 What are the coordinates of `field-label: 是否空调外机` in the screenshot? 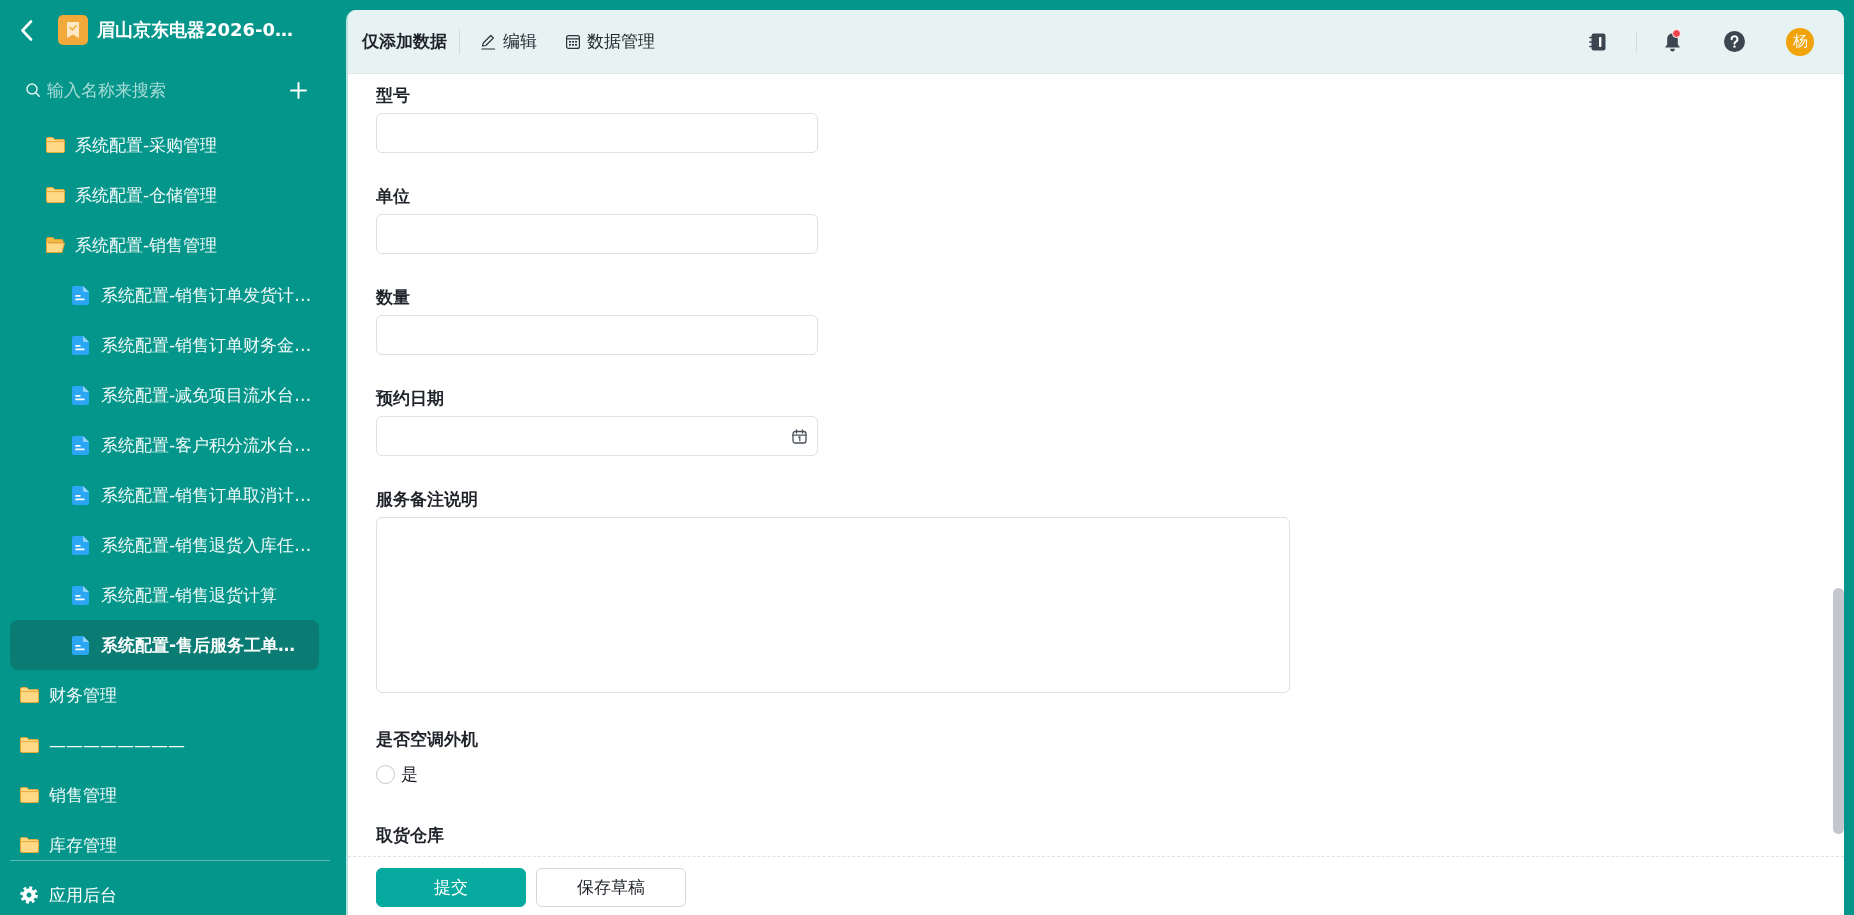 It's located at (427, 739).